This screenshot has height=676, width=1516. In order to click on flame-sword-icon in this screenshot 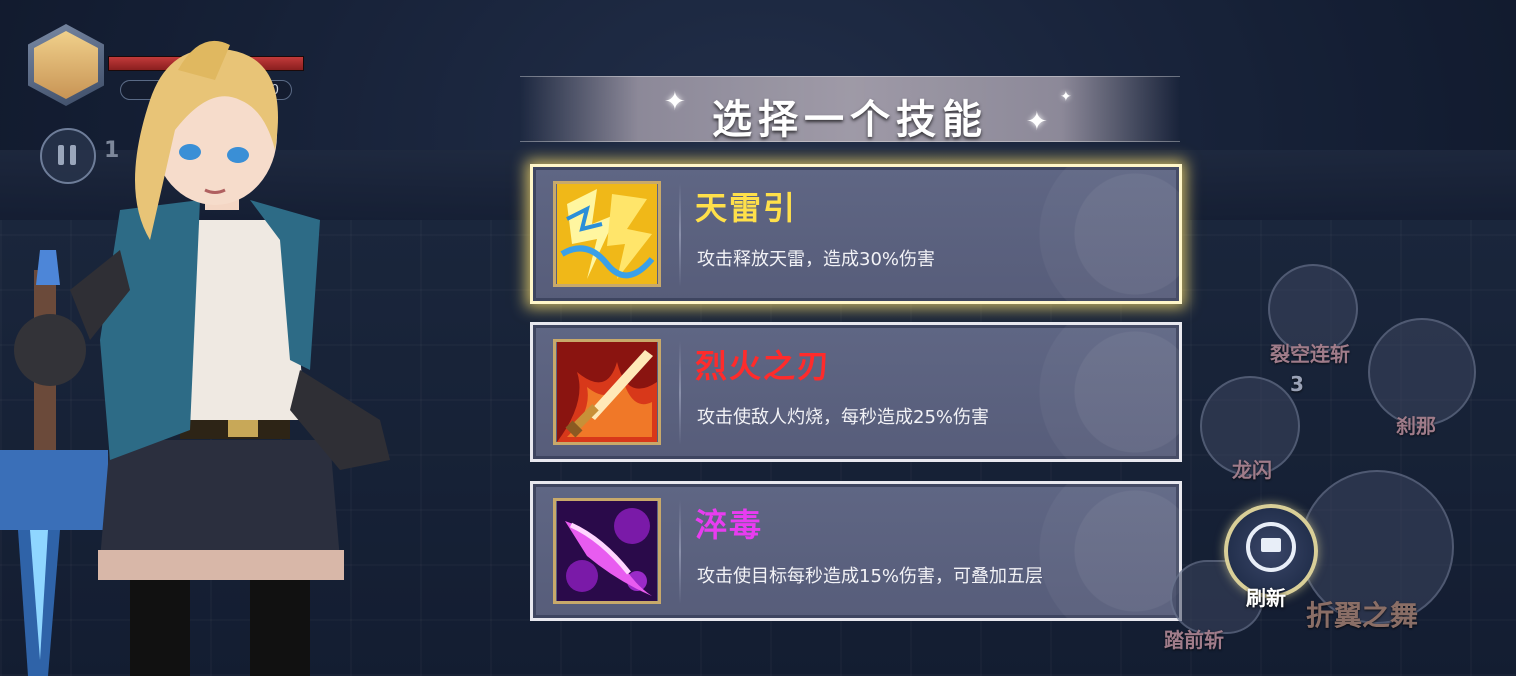, I will do `click(607, 392)`.